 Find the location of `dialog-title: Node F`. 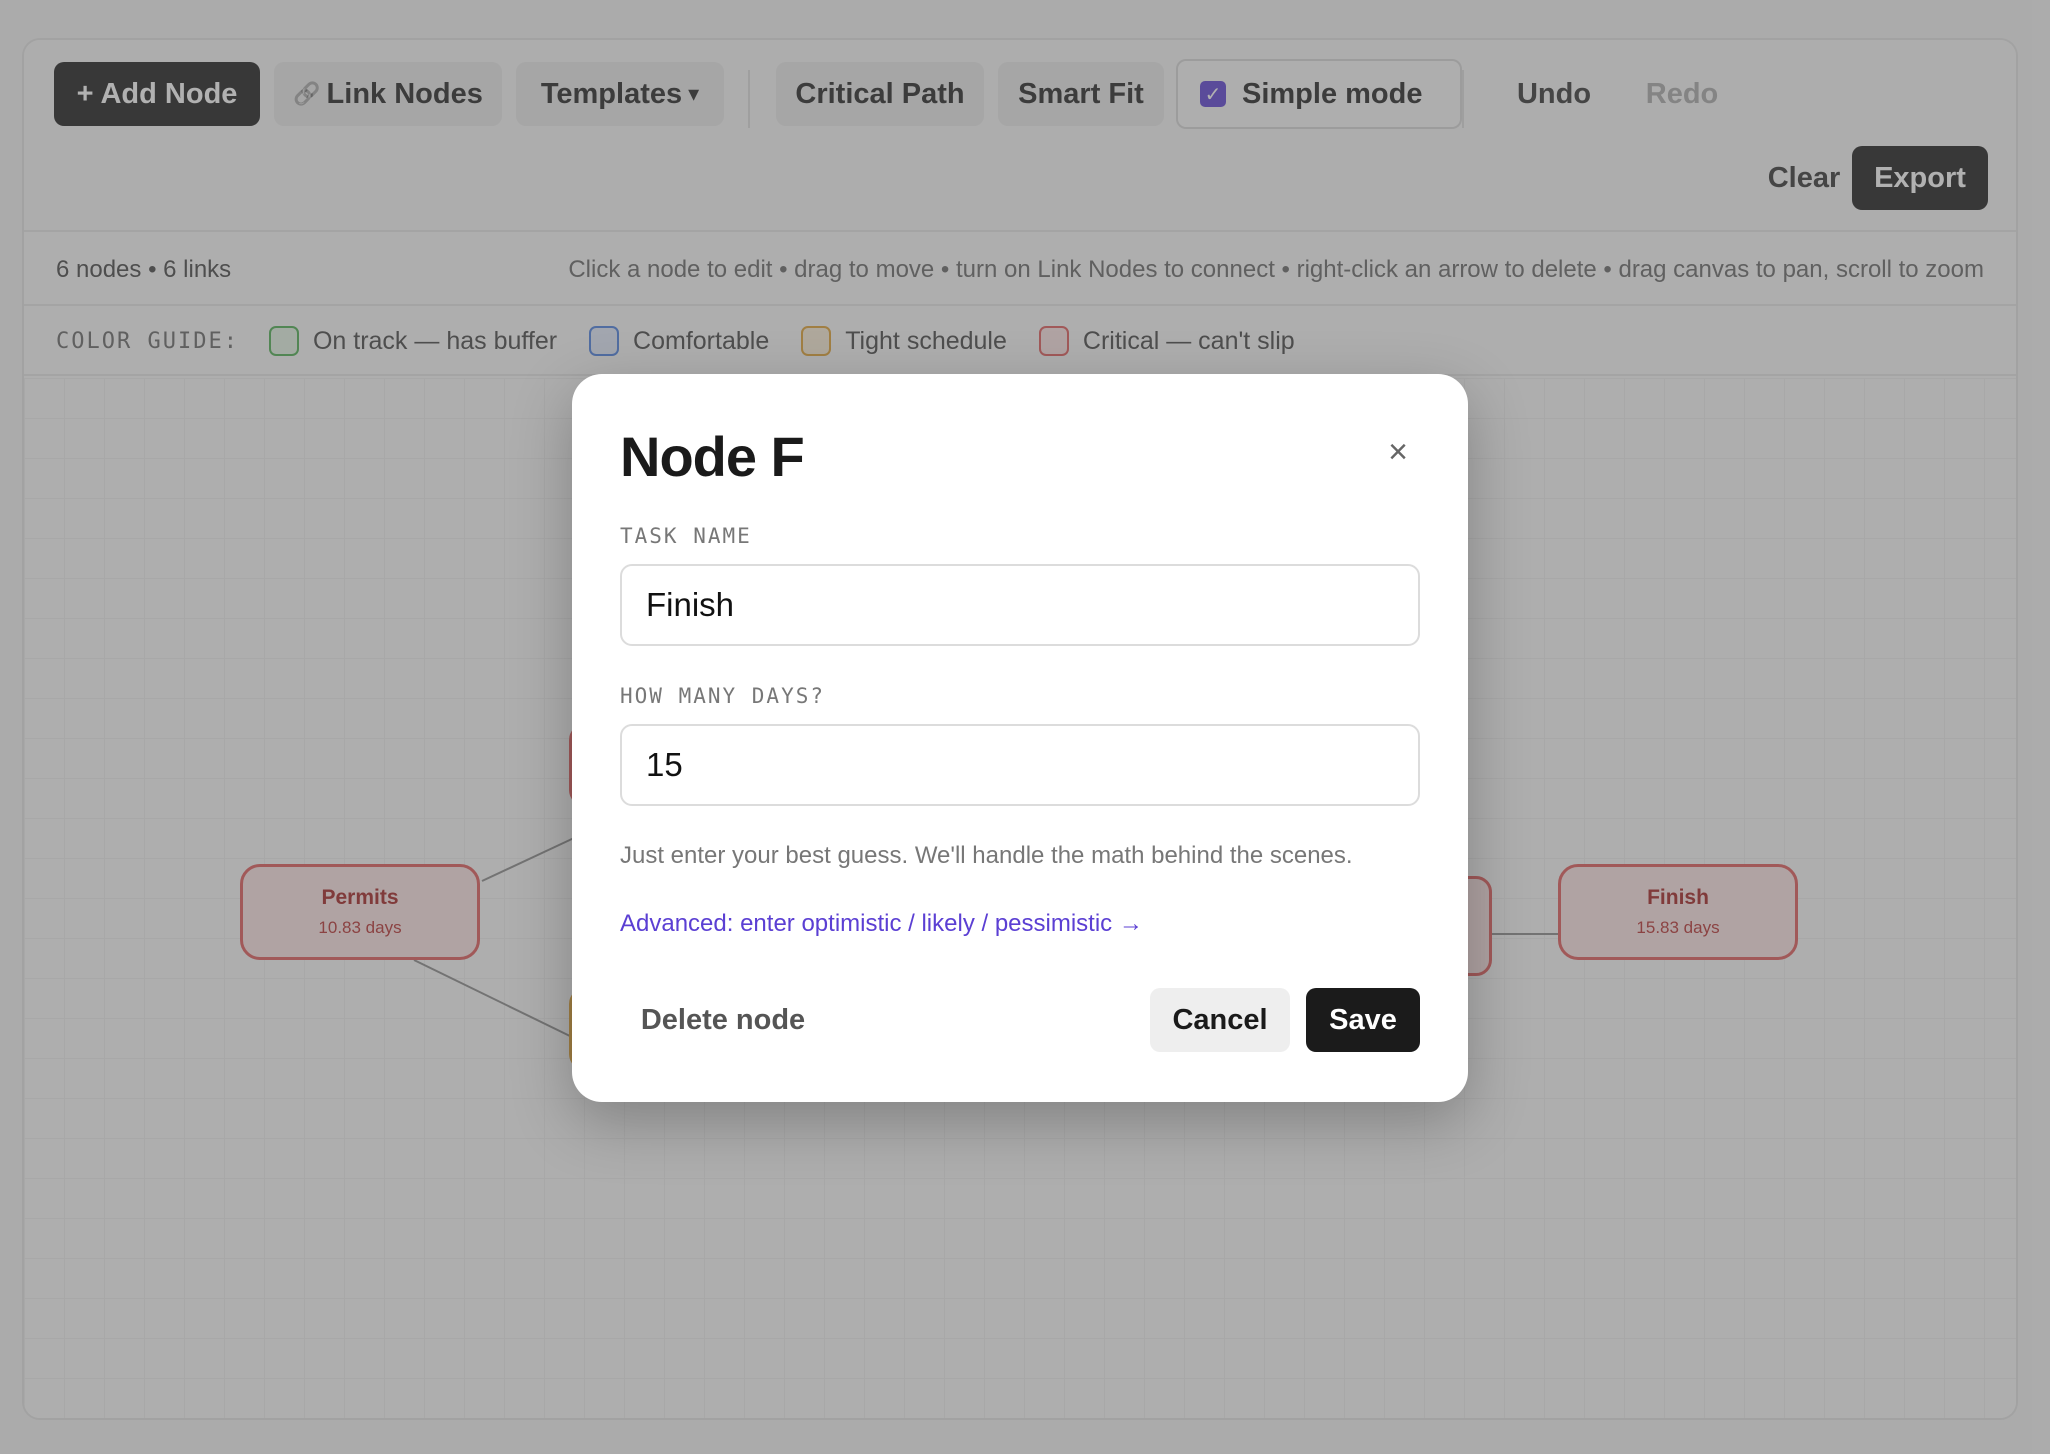

dialog-title: Node F is located at coordinates (712, 456).